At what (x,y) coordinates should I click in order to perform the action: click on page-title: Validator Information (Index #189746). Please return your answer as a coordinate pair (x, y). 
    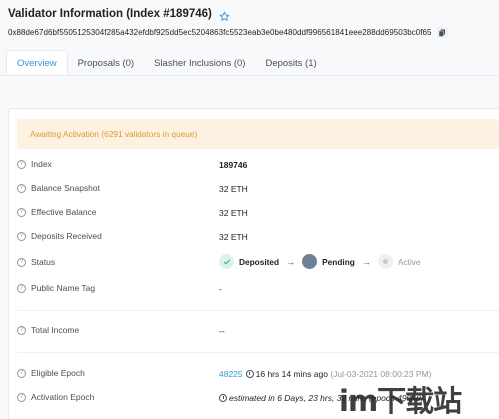
    Looking at the image, I should click on (110, 14).